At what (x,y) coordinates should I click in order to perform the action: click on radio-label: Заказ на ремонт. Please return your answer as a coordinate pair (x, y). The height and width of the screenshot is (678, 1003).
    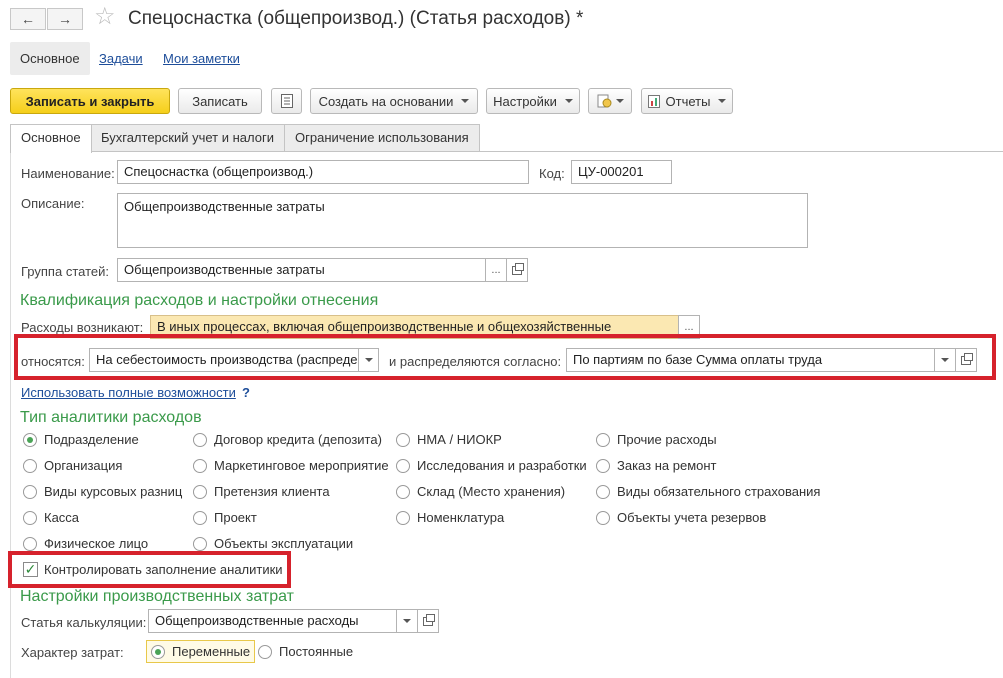
    Looking at the image, I should click on (667, 465).